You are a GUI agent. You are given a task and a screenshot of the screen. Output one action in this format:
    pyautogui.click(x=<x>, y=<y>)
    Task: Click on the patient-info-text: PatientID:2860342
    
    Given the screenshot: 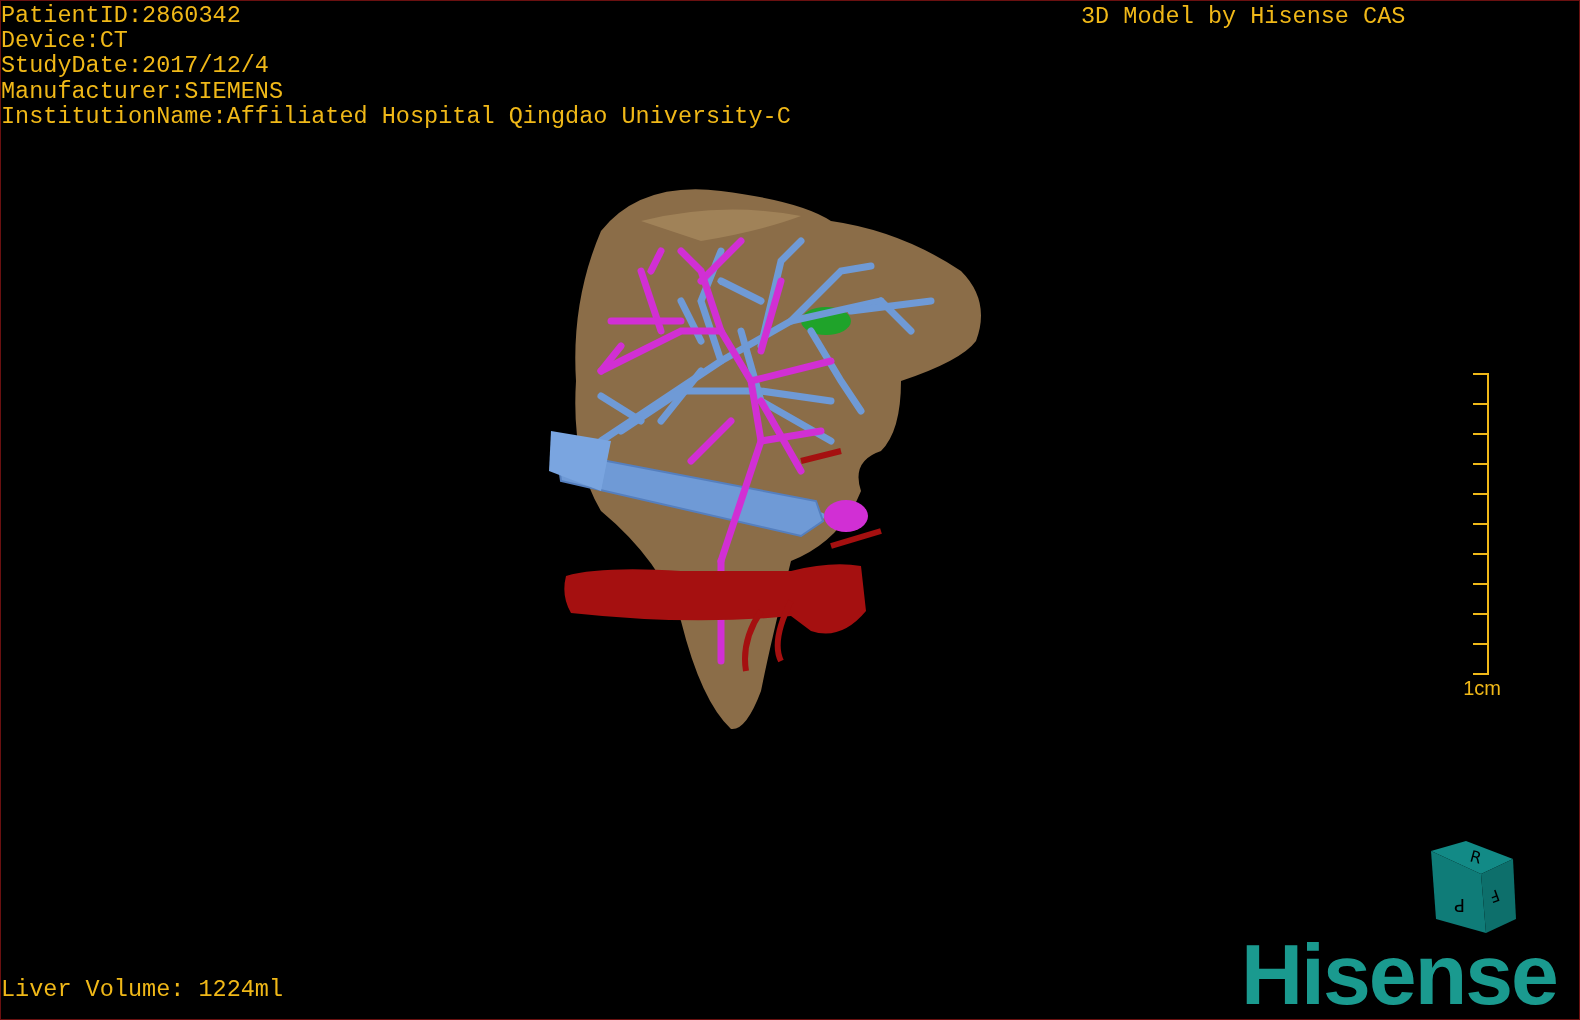 What is the action you would take?
    pyautogui.click(x=121, y=16)
    